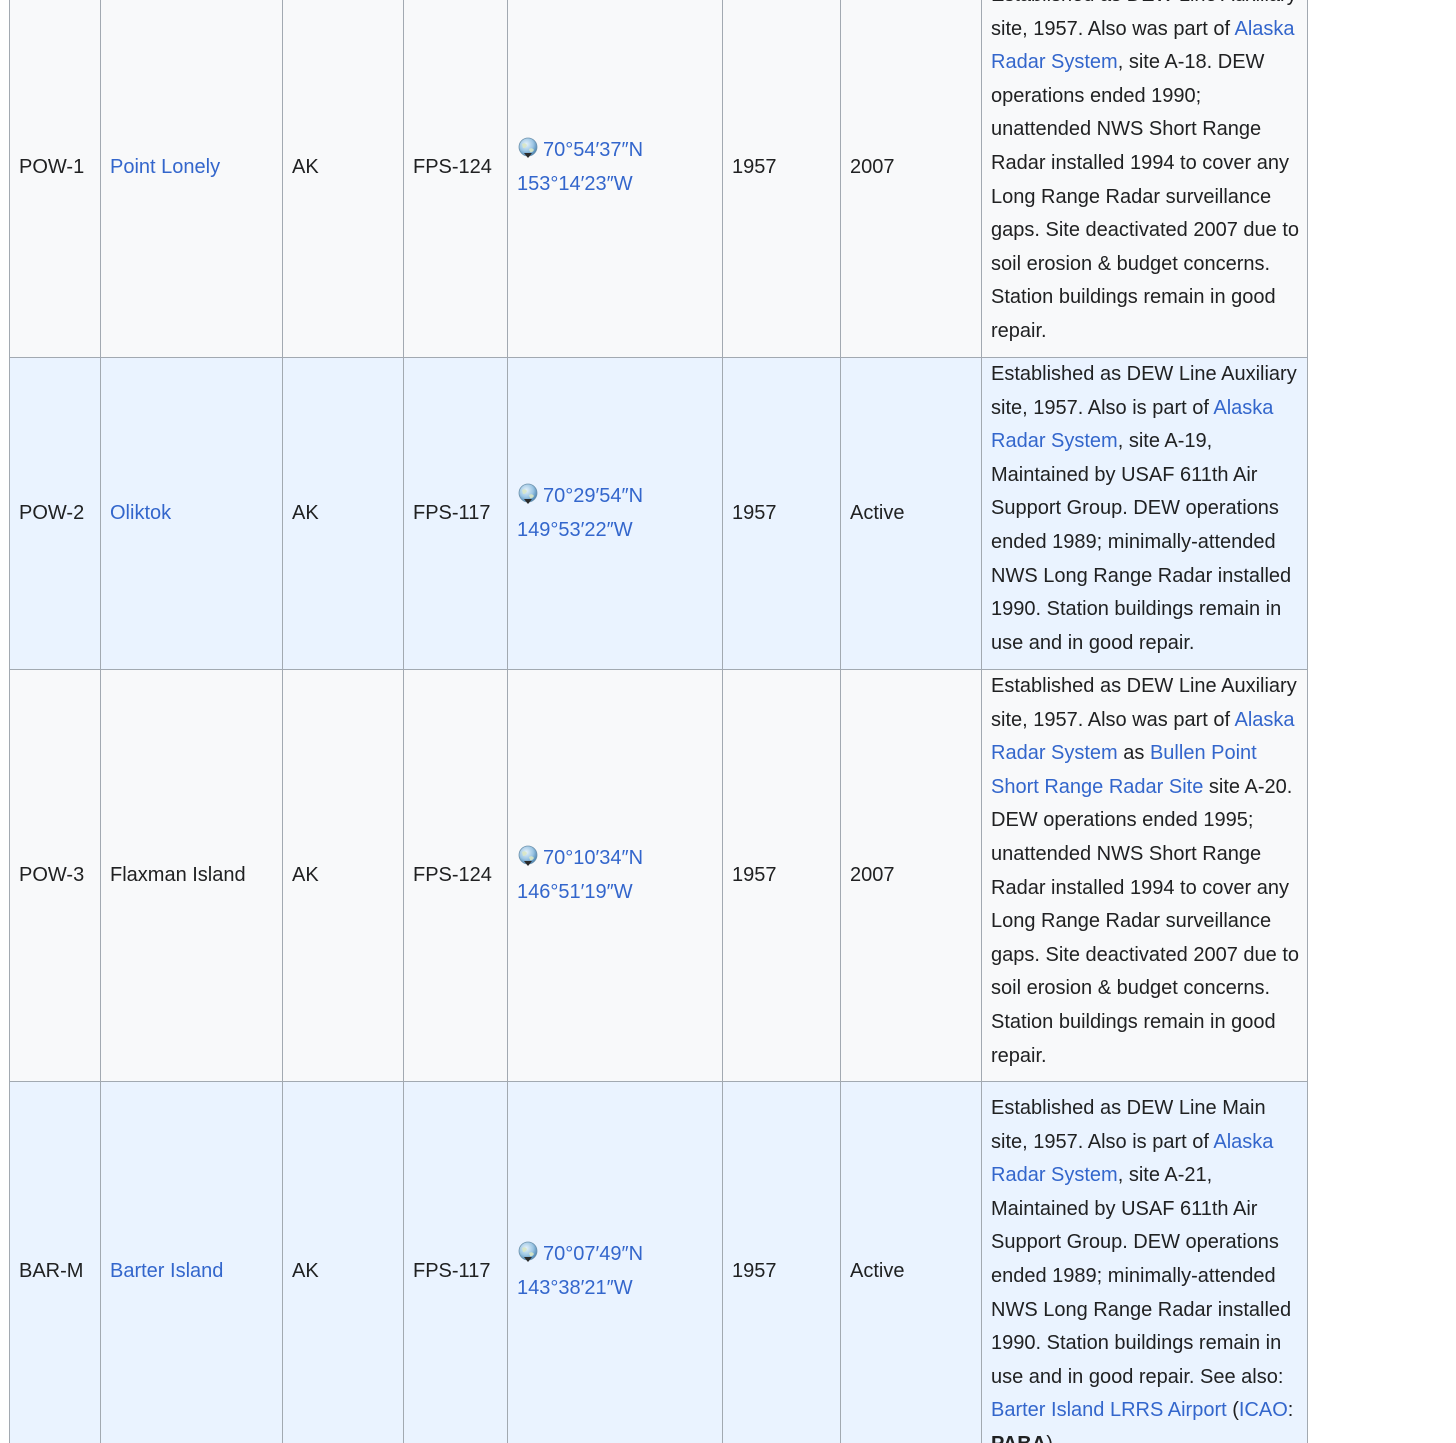  What do you see at coordinates (55, 875) in the screenshot?
I see `site-code: POW-3` at bounding box center [55, 875].